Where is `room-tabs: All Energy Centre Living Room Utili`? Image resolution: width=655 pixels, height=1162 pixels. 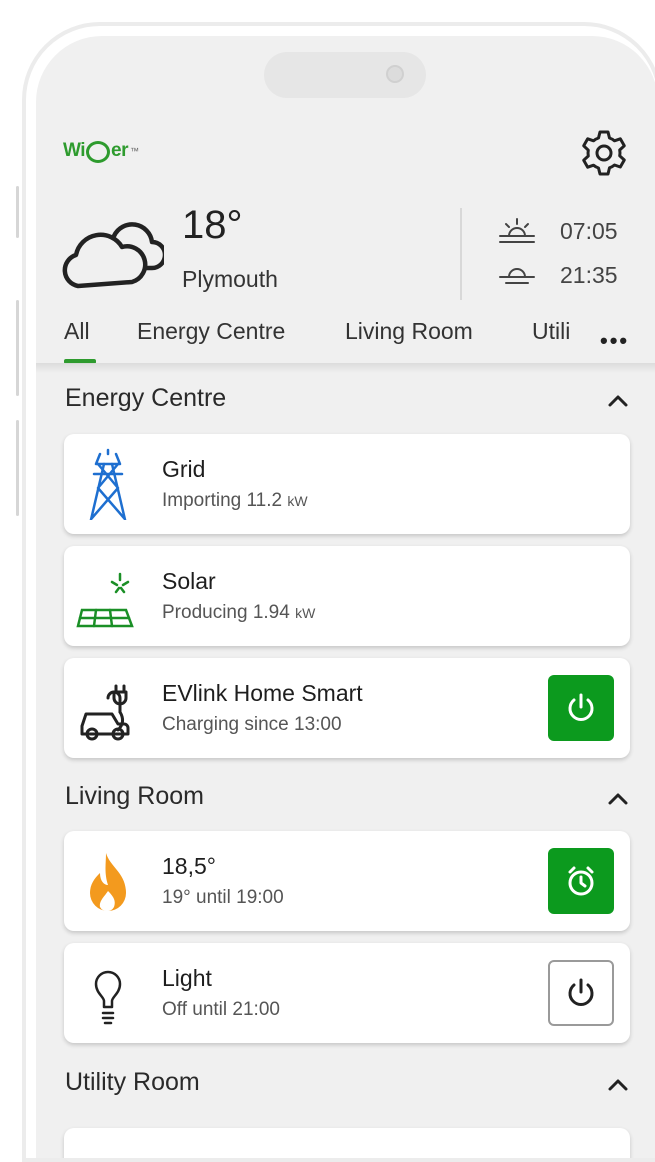 room-tabs: All Energy Centre Living Room Utili is located at coordinates (345, 341).